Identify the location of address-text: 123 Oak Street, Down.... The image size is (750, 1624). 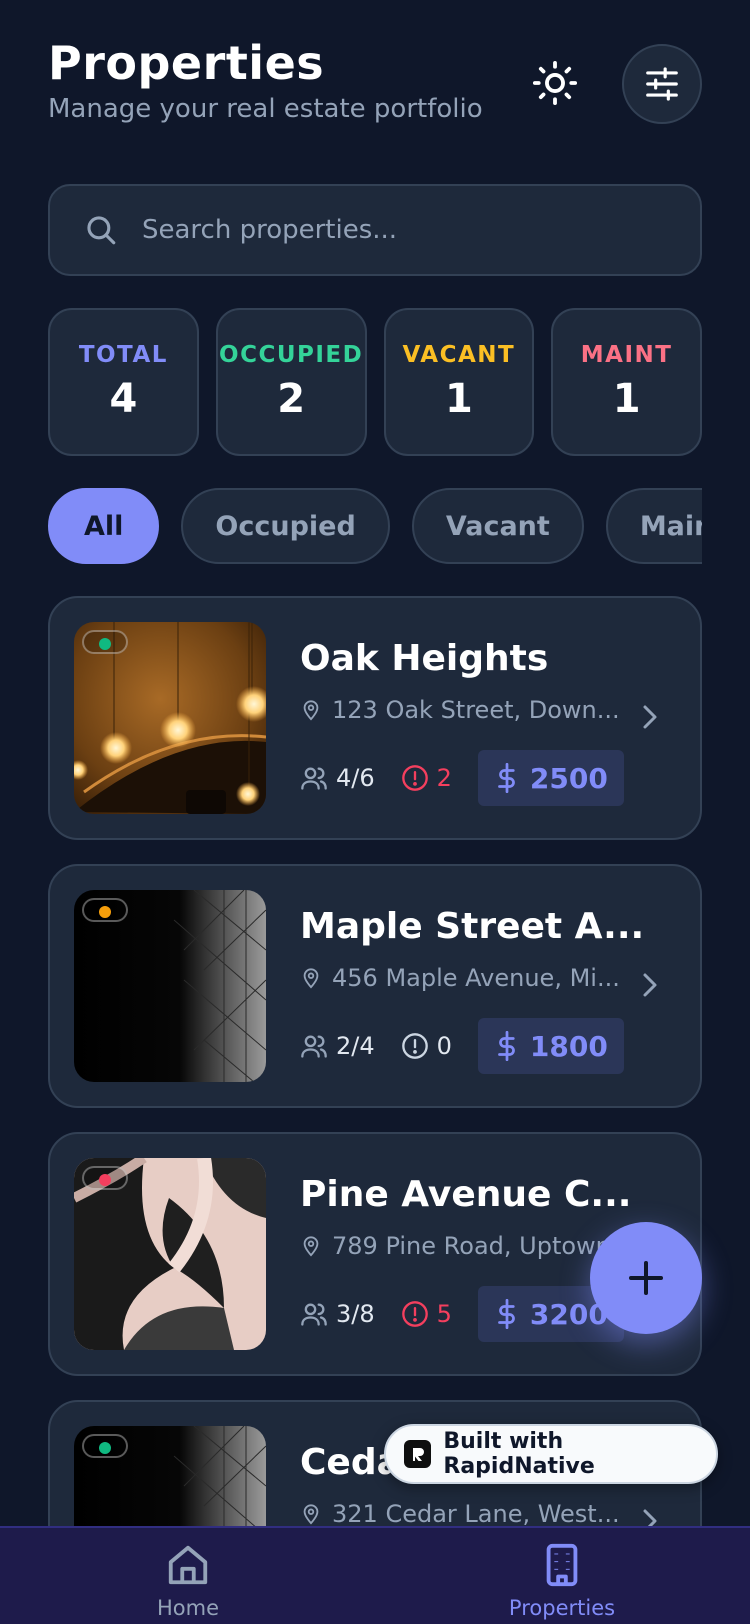
(476, 710).